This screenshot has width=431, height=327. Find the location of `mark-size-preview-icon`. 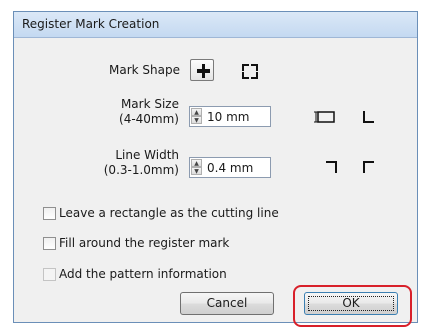

mark-size-preview-icon is located at coordinates (324, 117).